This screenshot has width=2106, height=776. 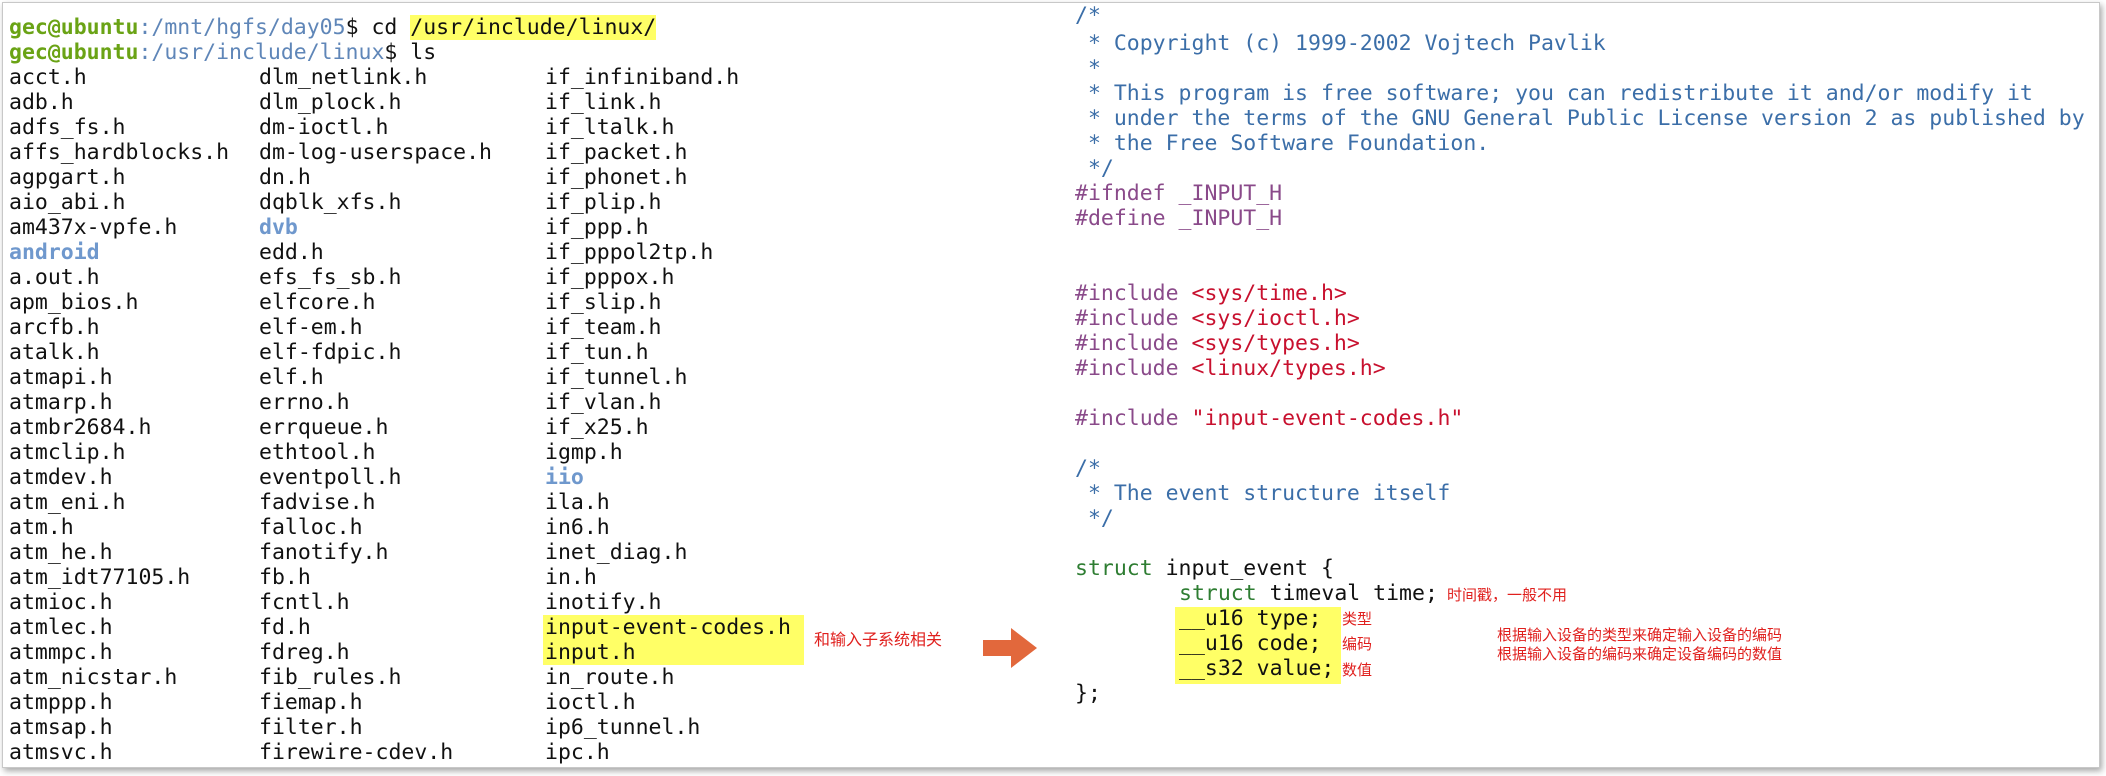 What do you see at coordinates (285, 577) in the screenshot?
I see `ls-file-entry: fb.h` at bounding box center [285, 577].